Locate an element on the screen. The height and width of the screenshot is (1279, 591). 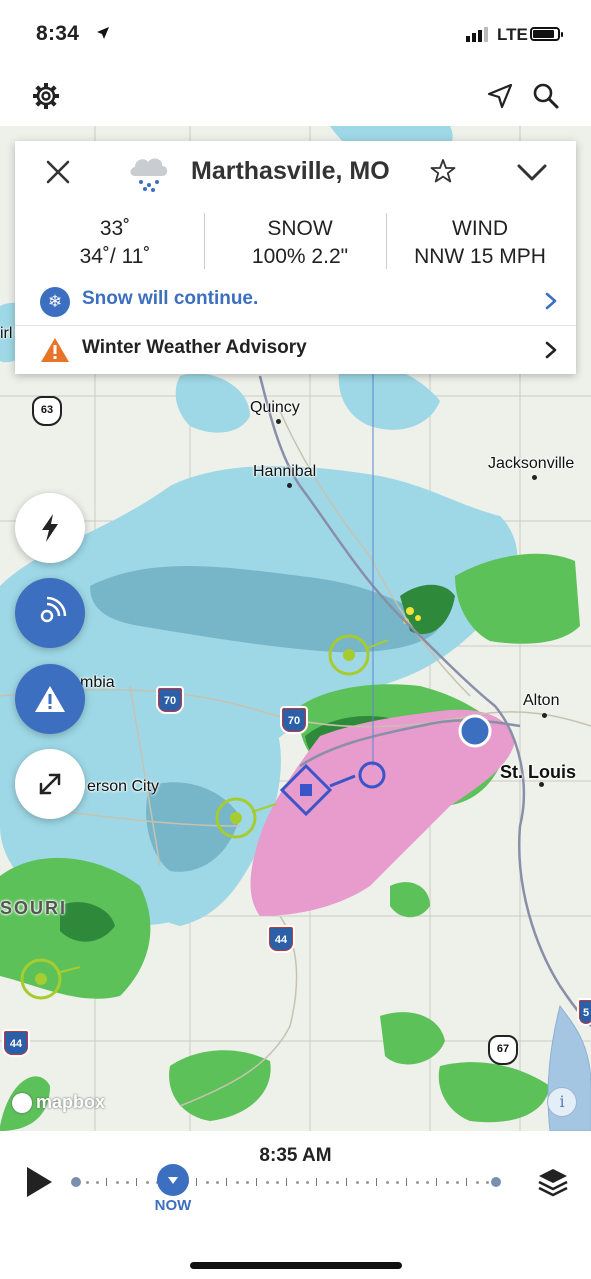
mapbox-attribution-text: mapbox is located at coordinates (71, 1101).